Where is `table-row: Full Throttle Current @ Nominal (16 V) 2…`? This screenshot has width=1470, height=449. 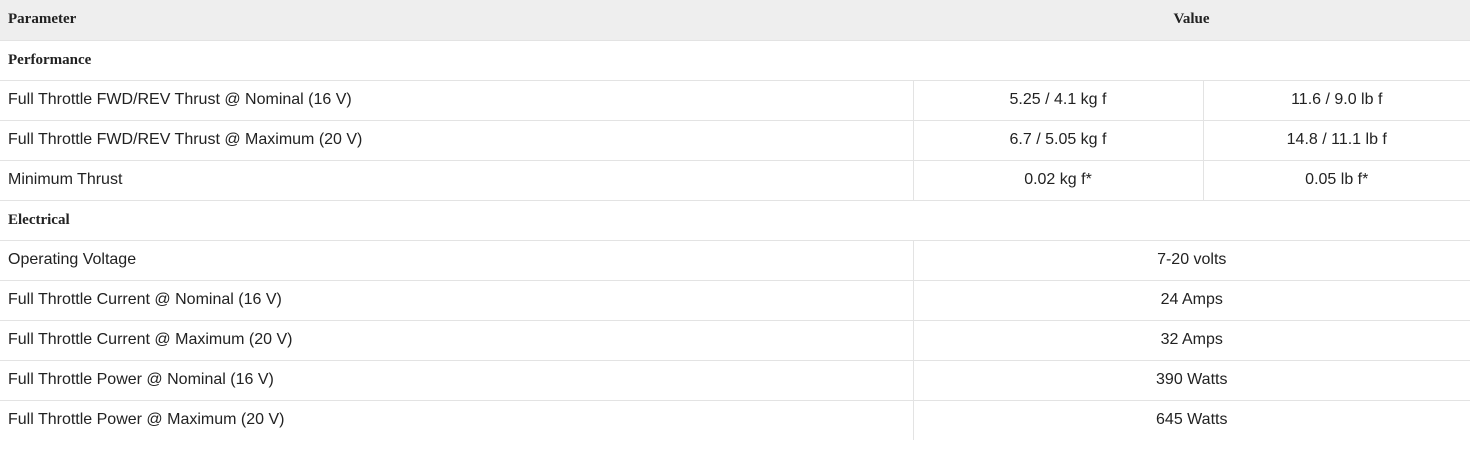 table-row: Full Throttle Current @ Nominal (16 V) 2… is located at coordinates (735, 300).